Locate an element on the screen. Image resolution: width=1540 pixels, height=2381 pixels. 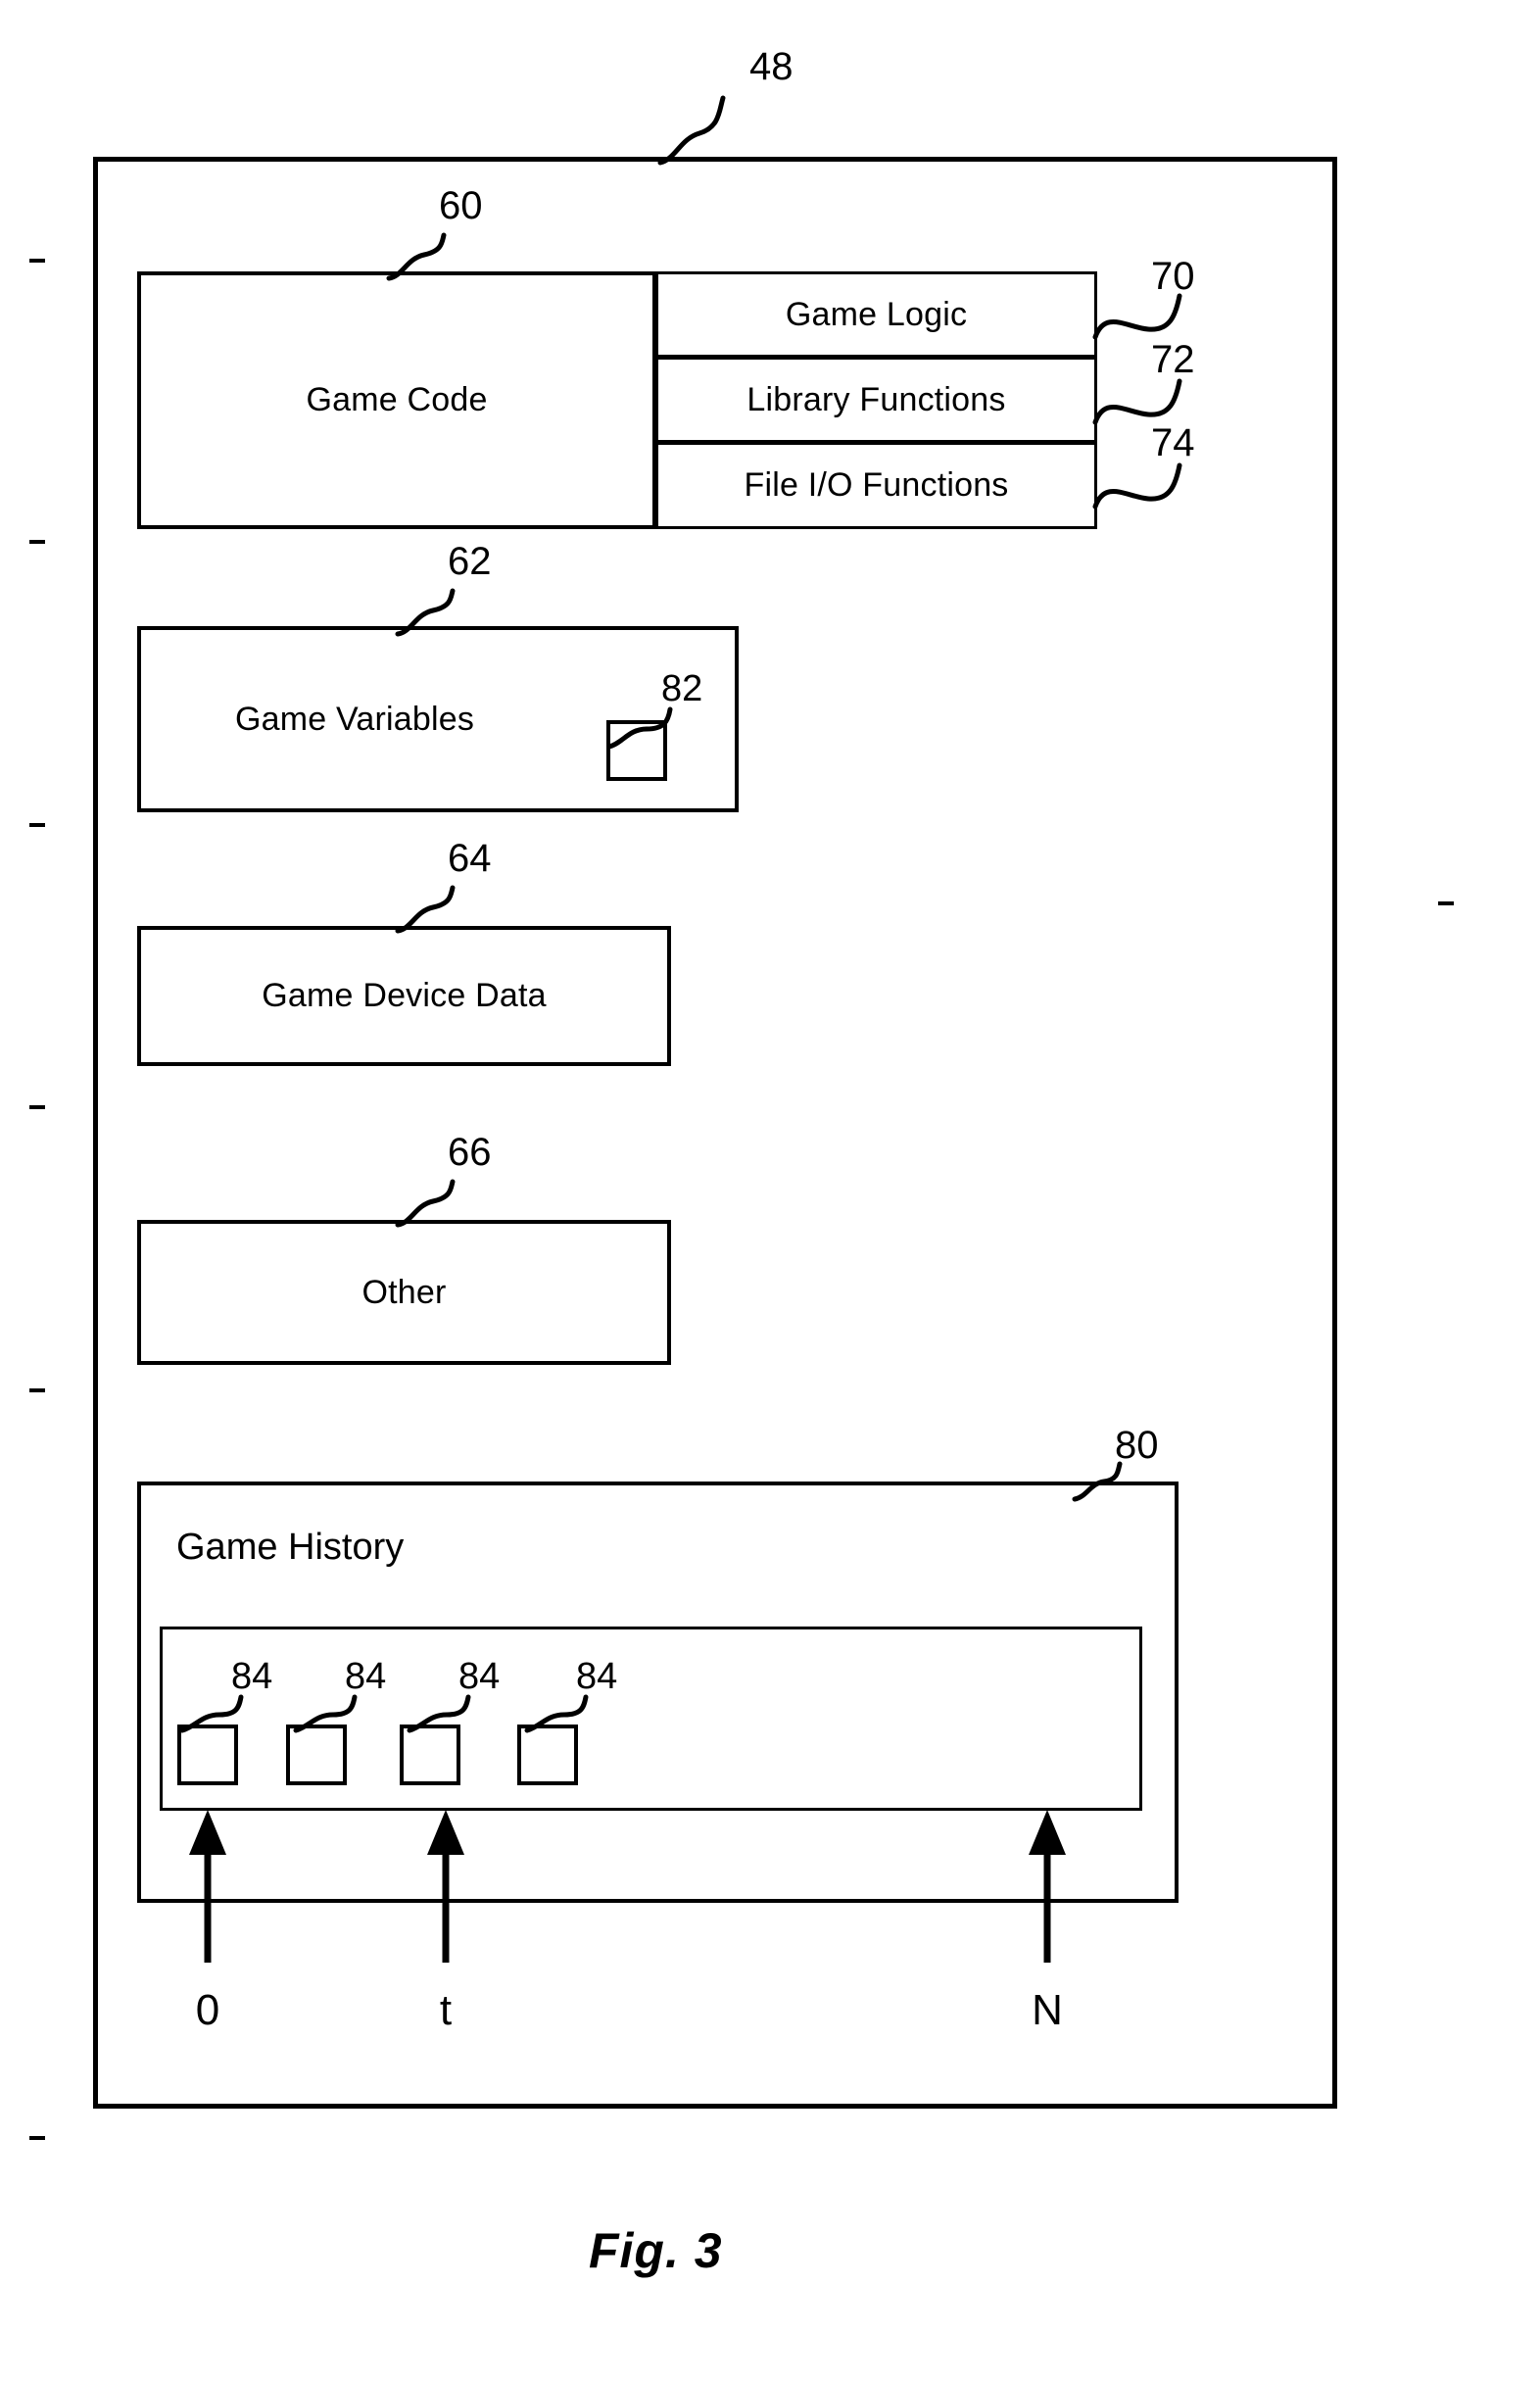
timeline-arrow-N is located at coordinates (1048, 1886).